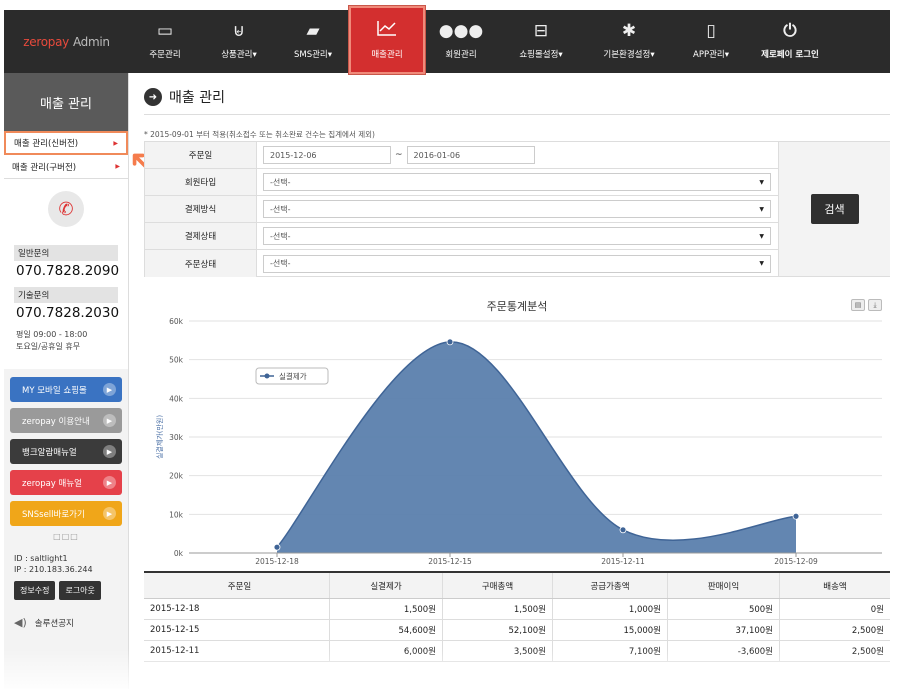 The height and width of the screenshot is (689, 905). What do you see at coordinates (450, 561) in the screenshot?
I see `x-tick-label: 2015-12-15` at bounding box center [450, 561].